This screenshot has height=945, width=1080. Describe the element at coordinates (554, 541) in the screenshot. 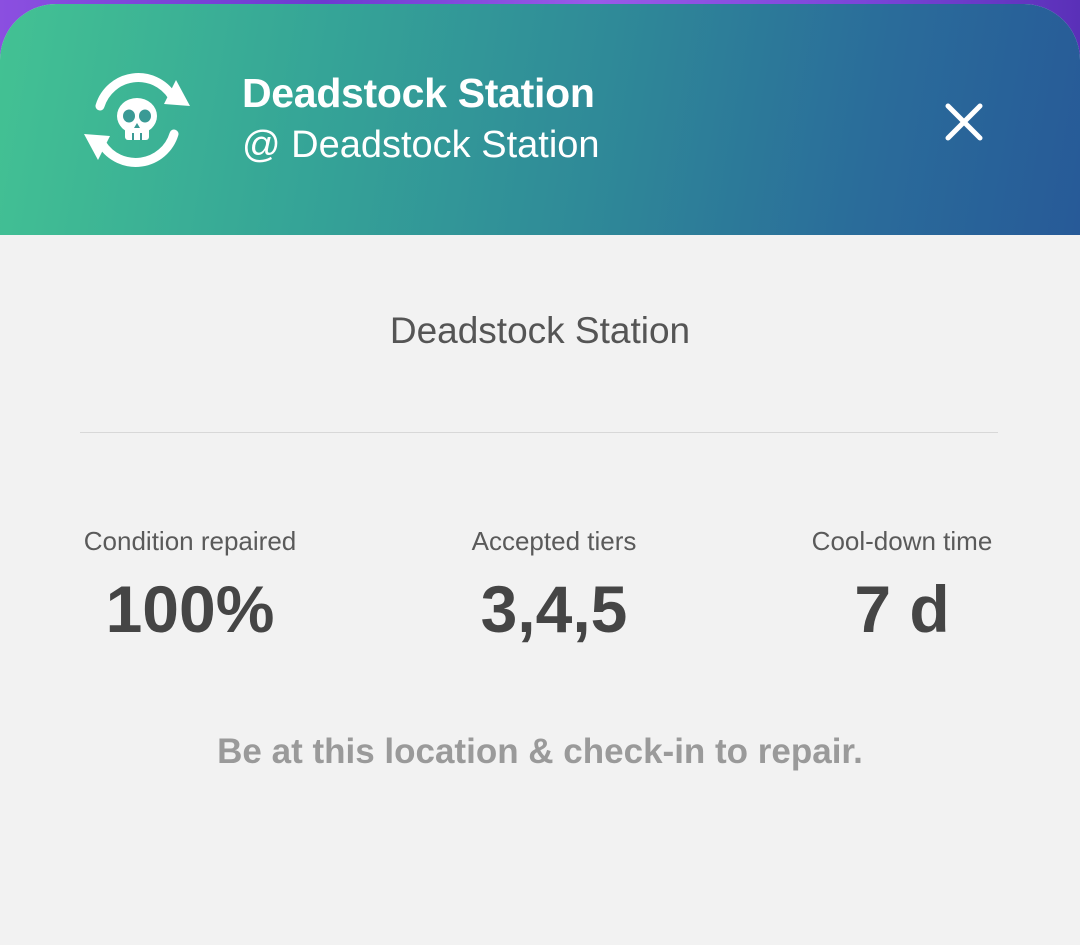

I see `stat-label: Accepted tiers` at that location.